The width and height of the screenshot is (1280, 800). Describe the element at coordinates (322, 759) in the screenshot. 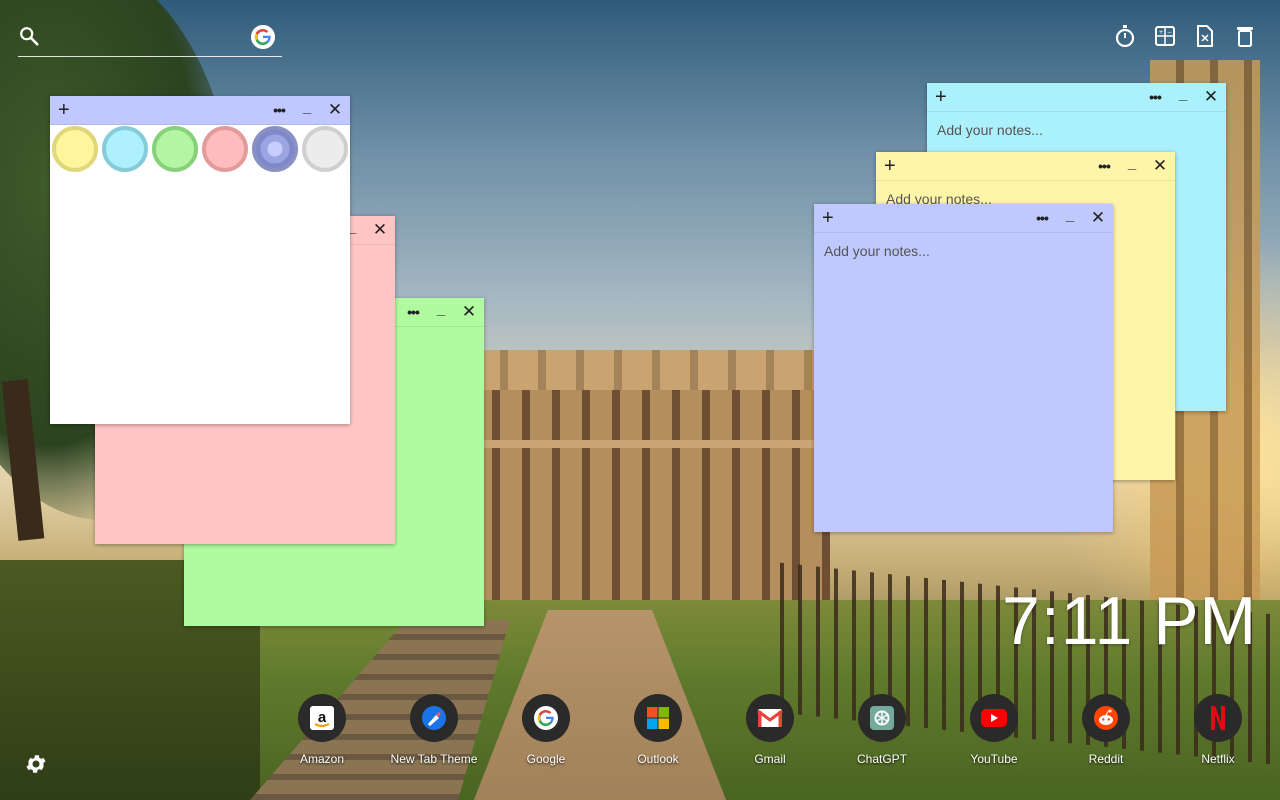

I see `shortcut-label: Amazon` at that location.